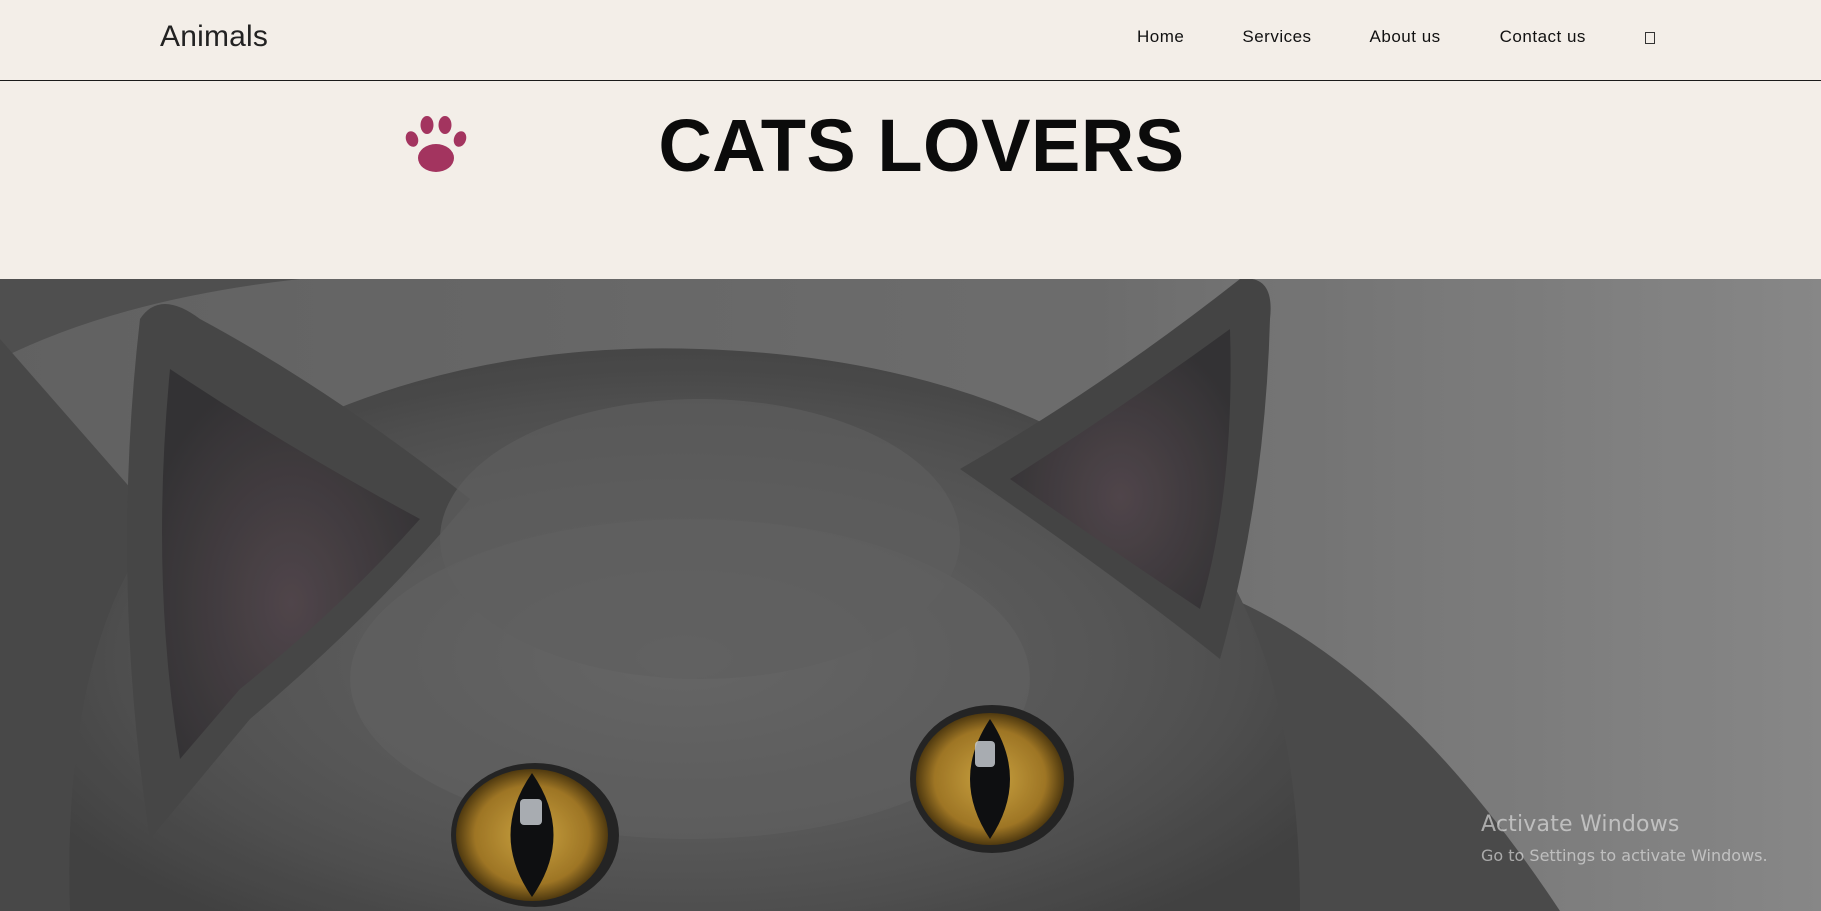 The width and height of the screenshot is (1821, 911). What do you see at coordinates (214, 37) in the screenshot?
I see `brand-logo-text: Animals` at bounding box center [214, 37].